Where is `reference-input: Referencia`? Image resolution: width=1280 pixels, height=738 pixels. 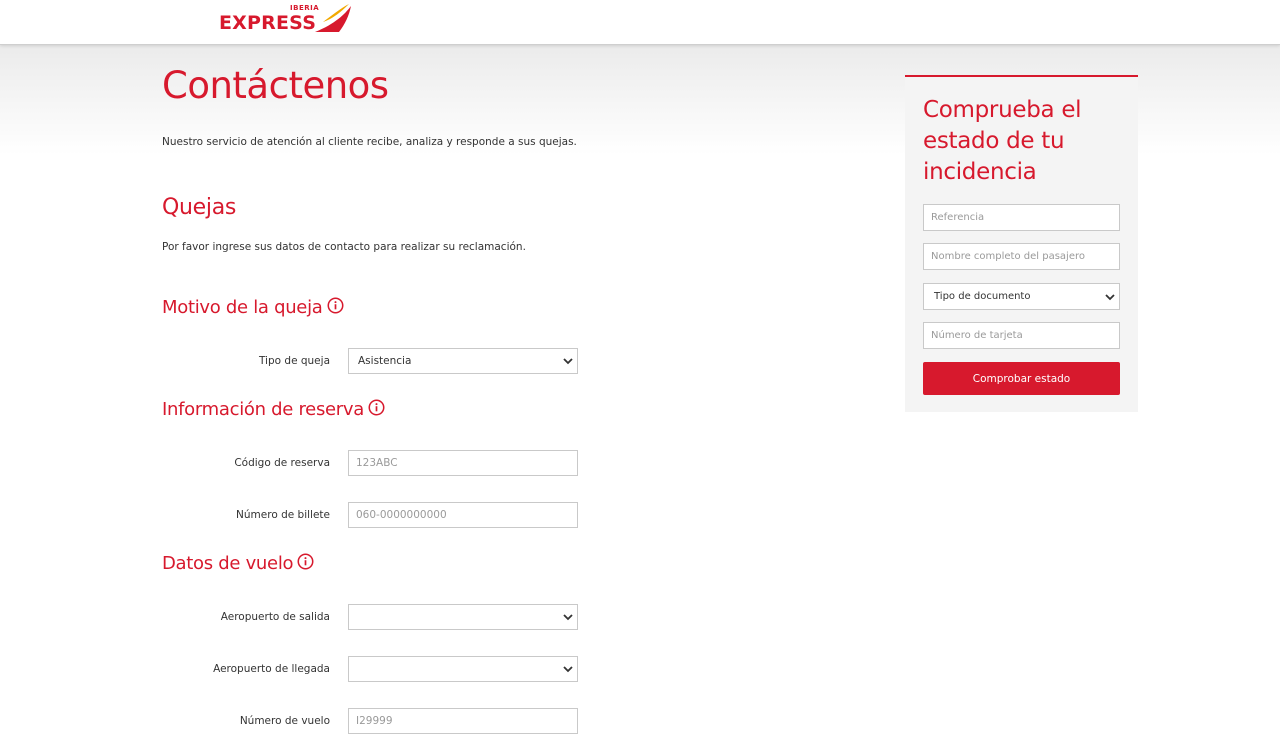
reference-input: Referencia is located at coordinates (1021, 217).